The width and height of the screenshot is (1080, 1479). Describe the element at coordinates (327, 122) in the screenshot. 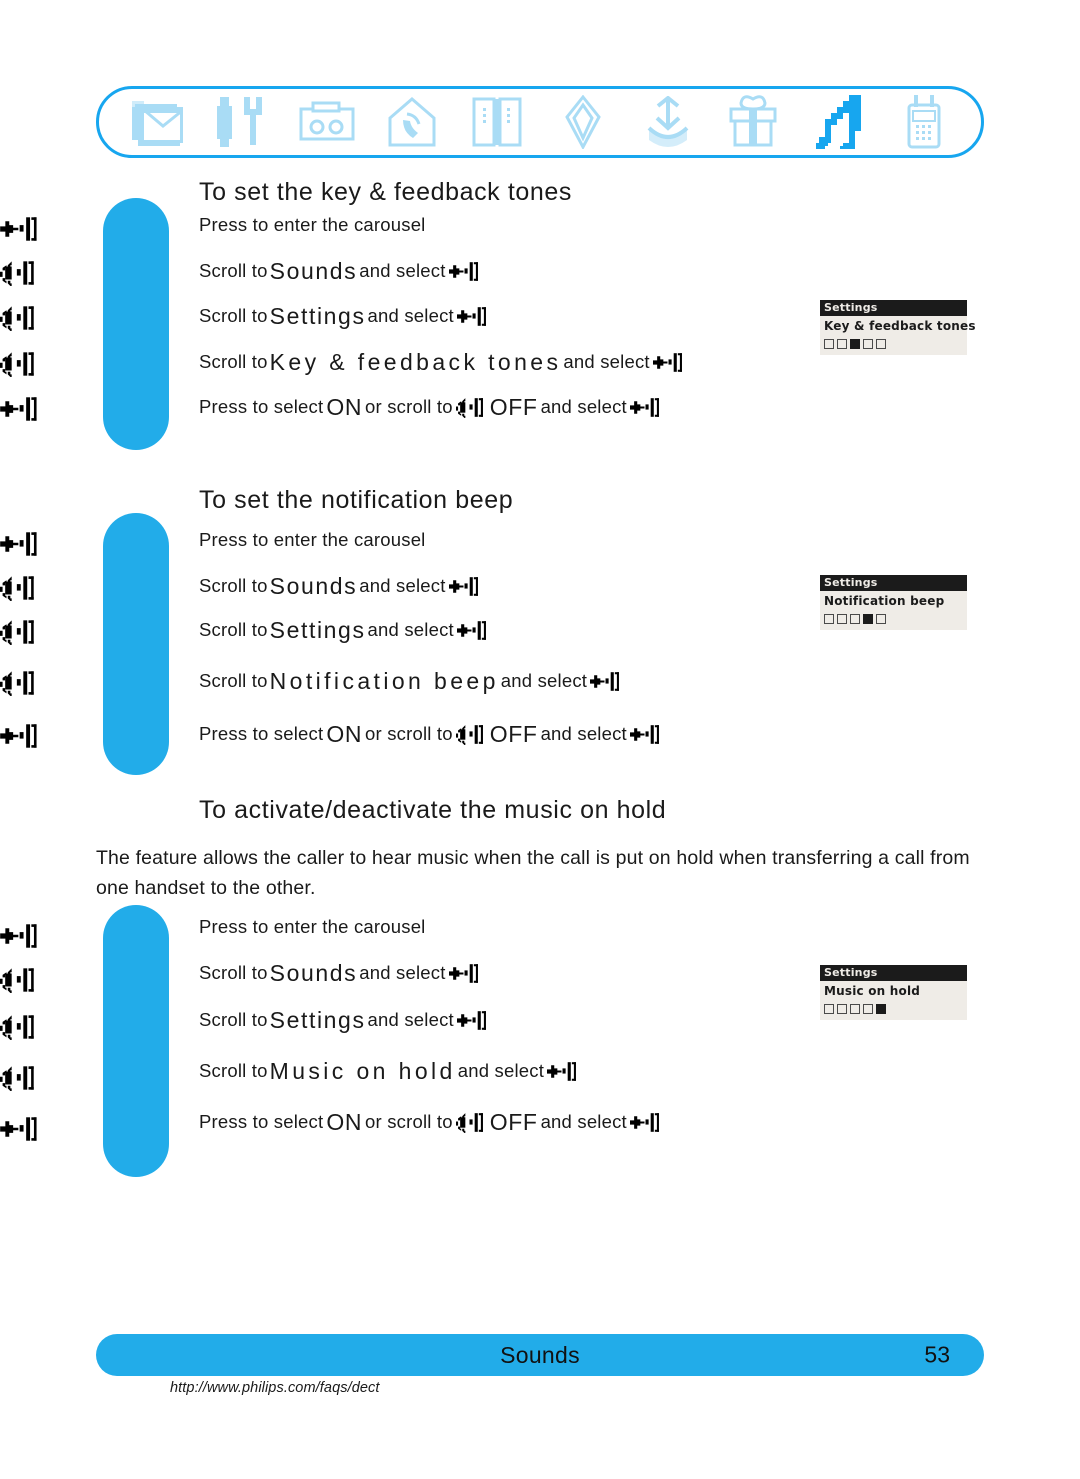

I see `answering-machine-icon` at that location.